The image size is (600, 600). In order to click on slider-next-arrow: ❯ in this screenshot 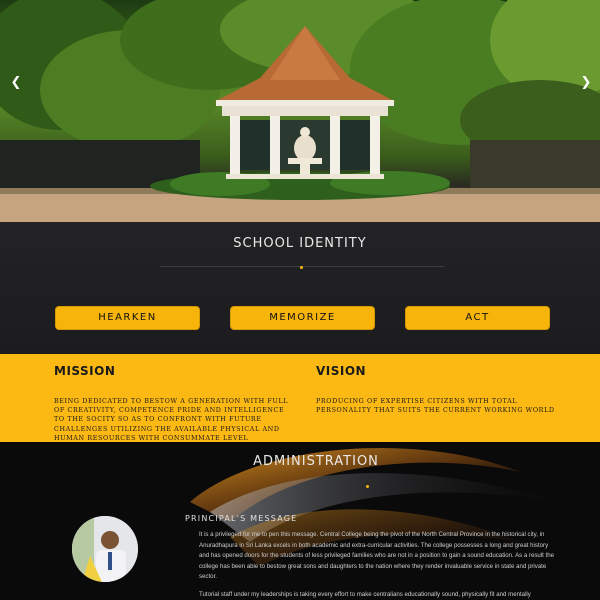, I will do `click(586, 83)`.